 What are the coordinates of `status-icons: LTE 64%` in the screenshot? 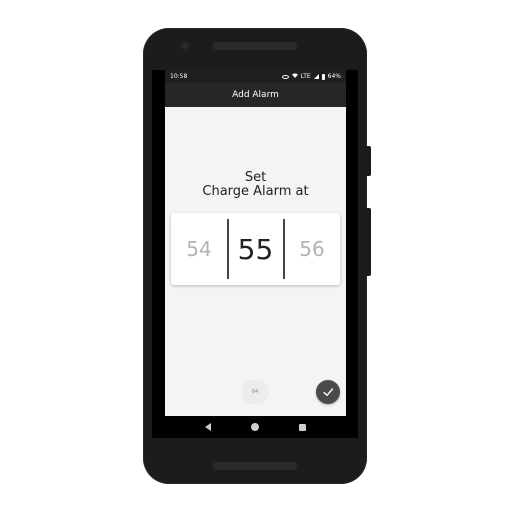 It's located at (311, 76).